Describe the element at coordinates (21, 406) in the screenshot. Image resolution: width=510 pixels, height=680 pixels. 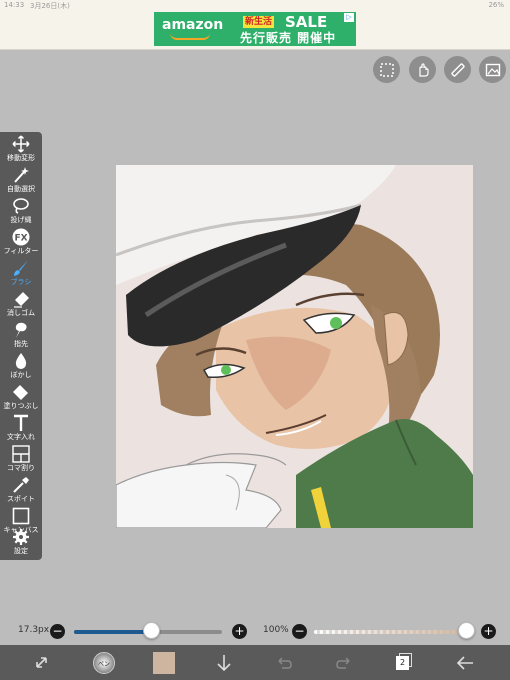
I see `tool-label: 塗りつぶし` at that location.